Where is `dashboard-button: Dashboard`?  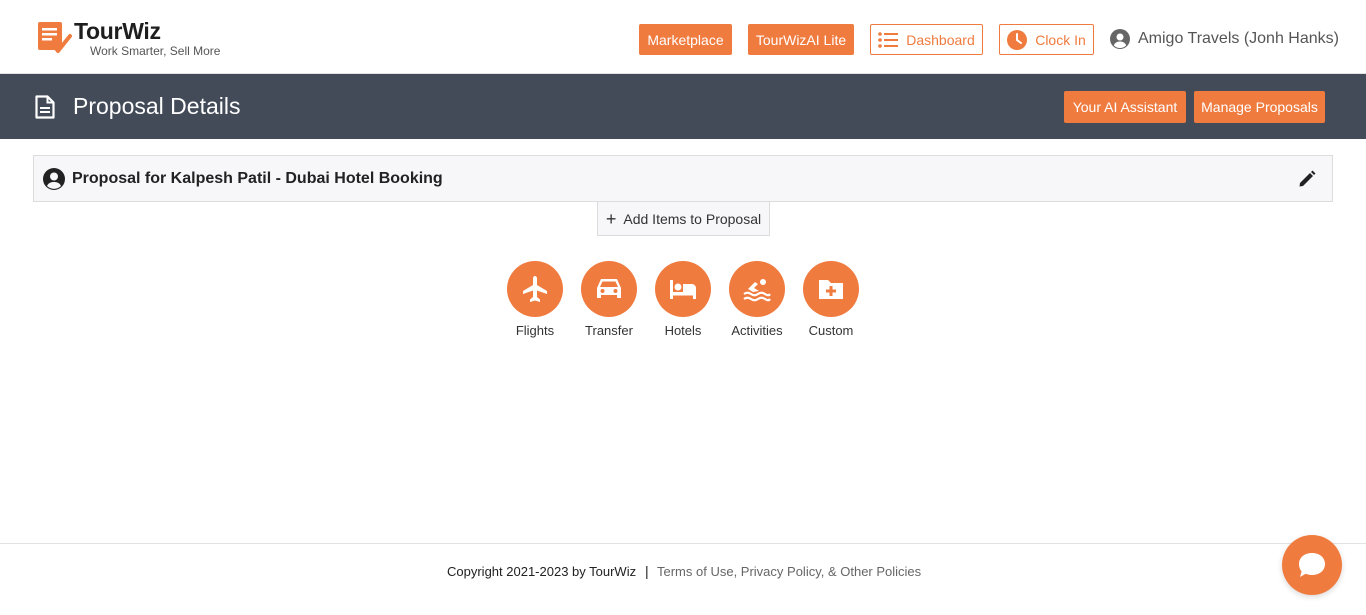
dashboard-button: Dashboard is located at coordinates (926, 39).